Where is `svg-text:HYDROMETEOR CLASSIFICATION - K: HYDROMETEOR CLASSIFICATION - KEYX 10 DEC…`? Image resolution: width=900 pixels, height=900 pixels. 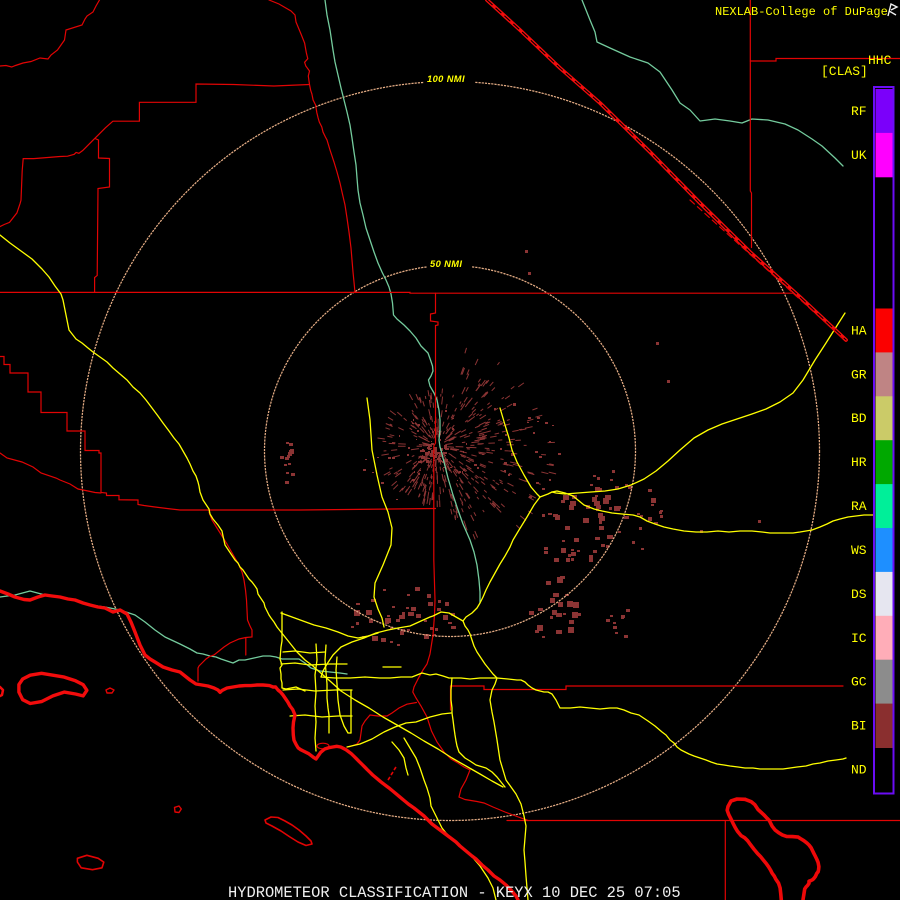
svg-text:HYDROMETEOR CLASSIFICATION - K: HYDROMETEOR CLASSIFICATION - KEYX 10 DEC… is located at coordinates (454, 892).